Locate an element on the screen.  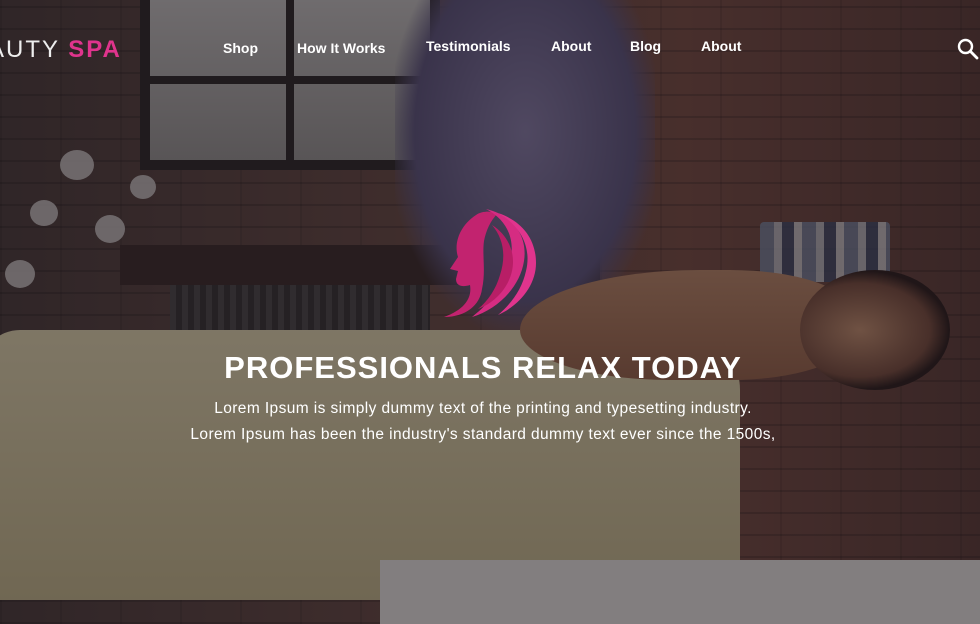
nav-item-about: About is located at coordinates (571, 46).